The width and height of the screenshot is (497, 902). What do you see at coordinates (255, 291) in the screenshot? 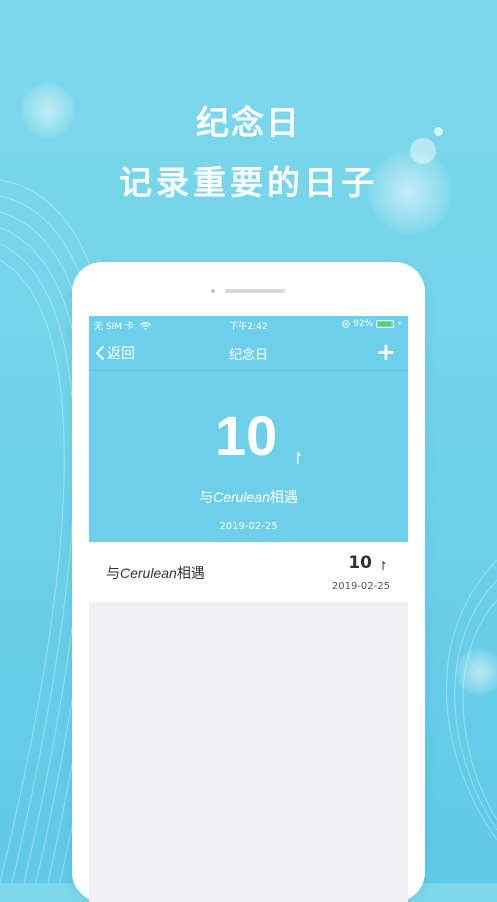
I see `phone-speaker` at bounding box center [255, 291].